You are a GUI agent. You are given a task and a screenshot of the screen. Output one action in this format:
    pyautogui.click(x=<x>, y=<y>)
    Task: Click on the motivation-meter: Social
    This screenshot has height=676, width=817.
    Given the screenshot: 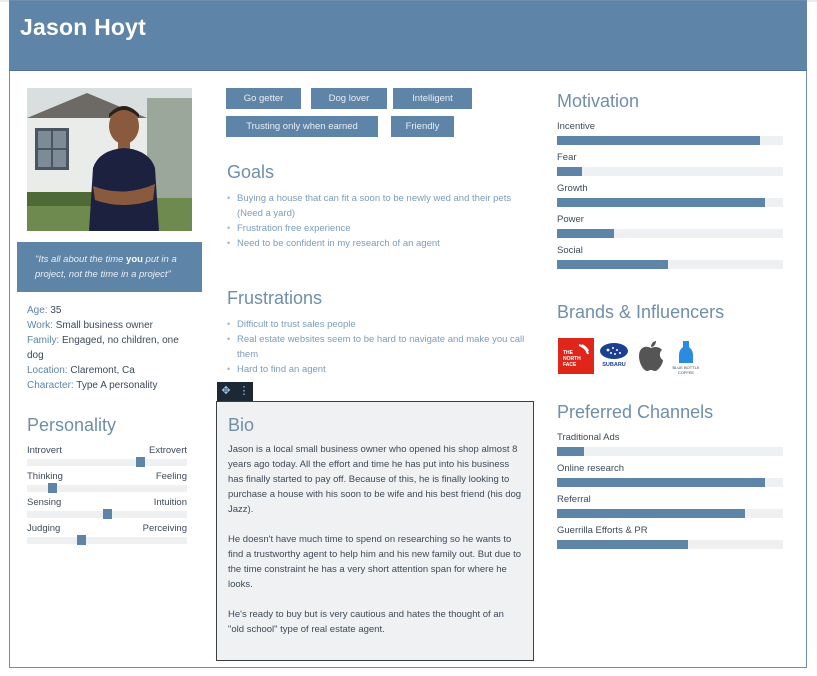 What is the action you would take?
    pyautogui.click(x=670, y=260)
    